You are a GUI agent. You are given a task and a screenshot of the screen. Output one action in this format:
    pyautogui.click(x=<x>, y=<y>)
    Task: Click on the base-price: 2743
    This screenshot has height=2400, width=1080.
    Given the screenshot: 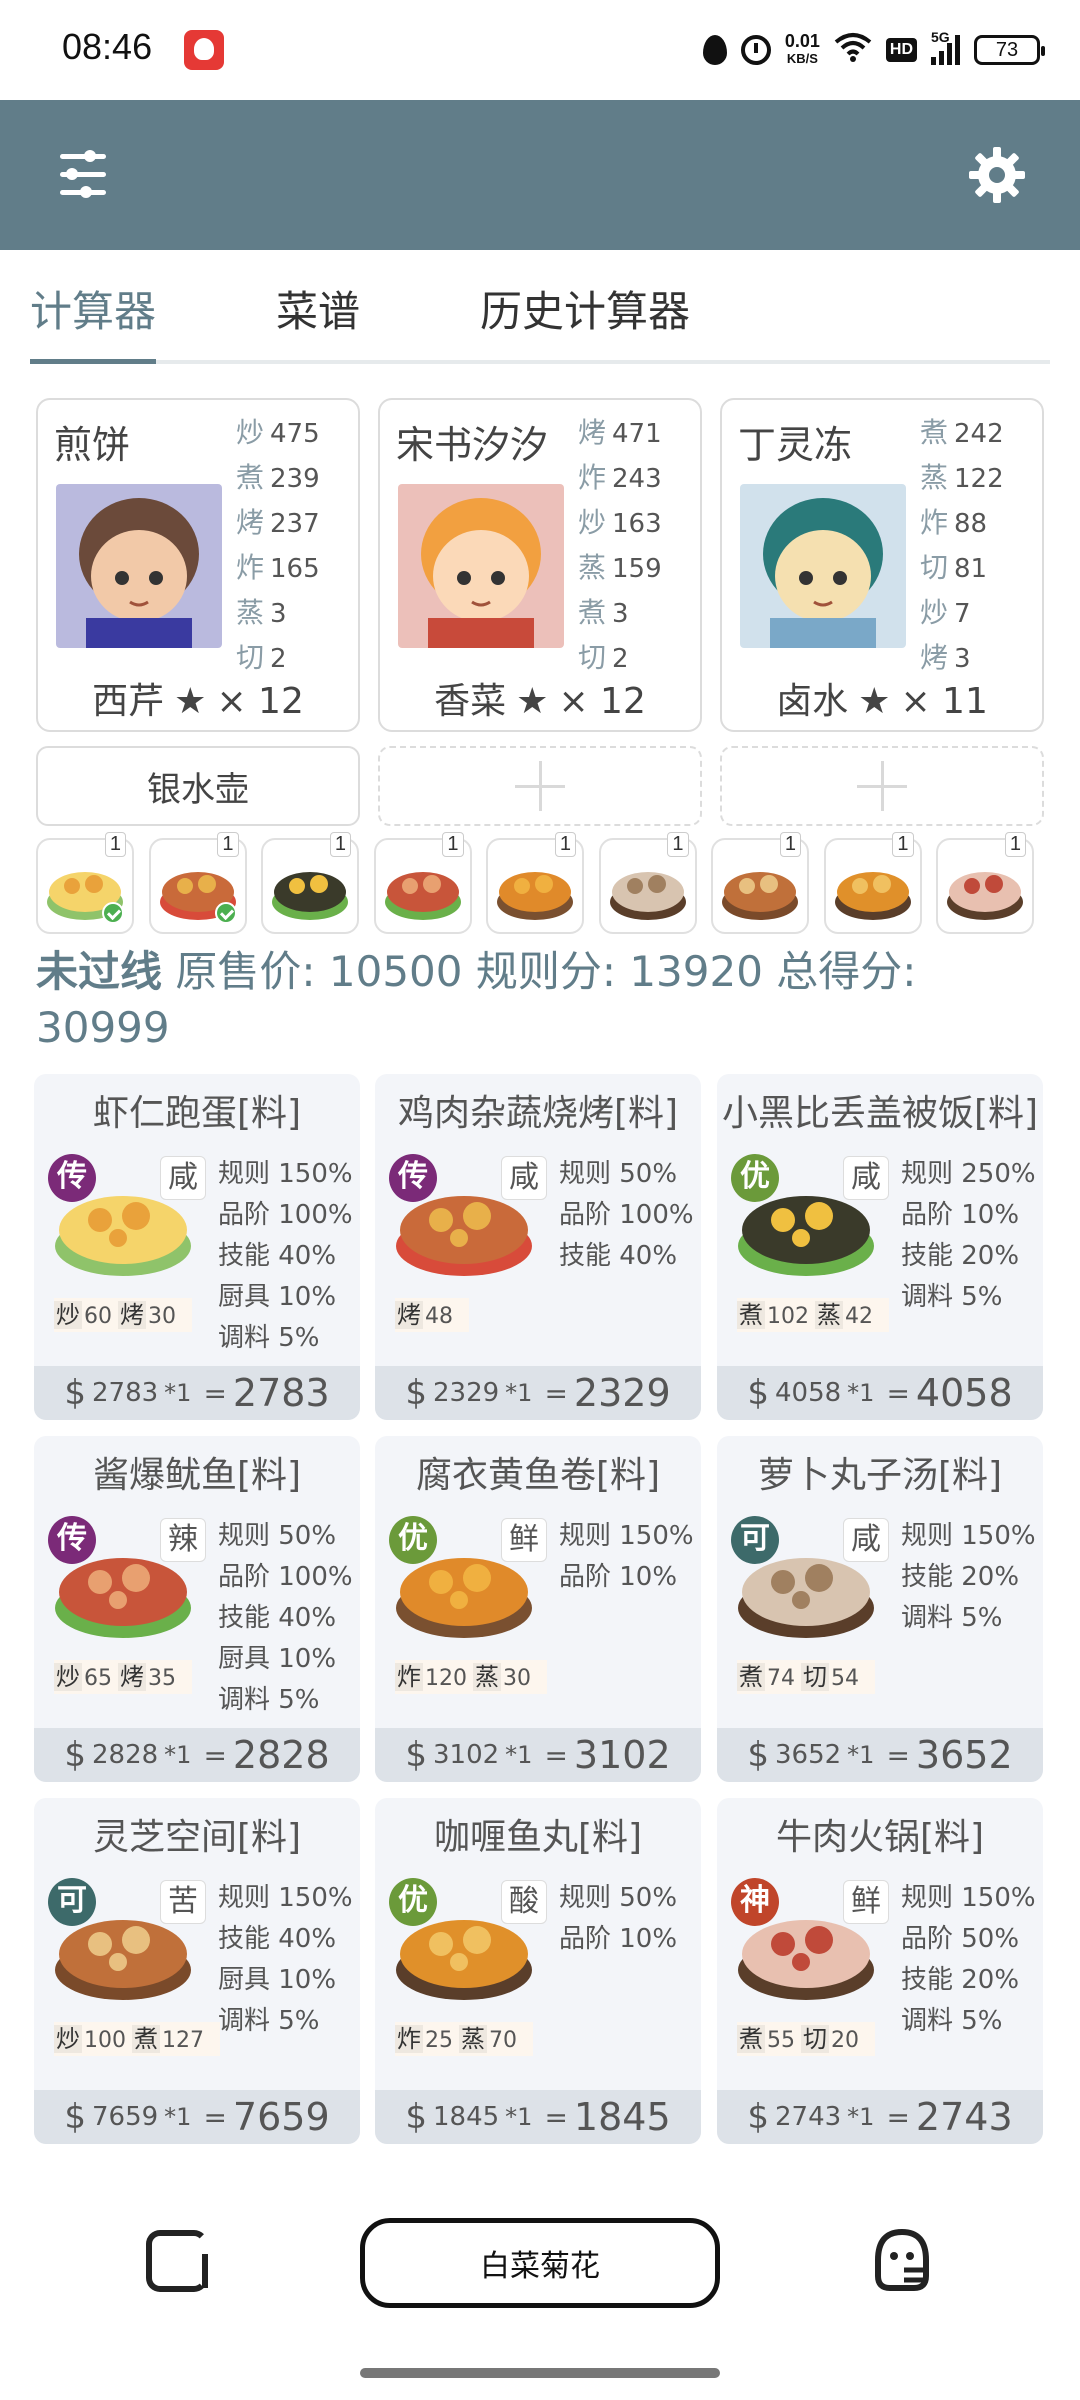 What is the action you would take?
    pyautogui.click(x=808, y=2117)
    